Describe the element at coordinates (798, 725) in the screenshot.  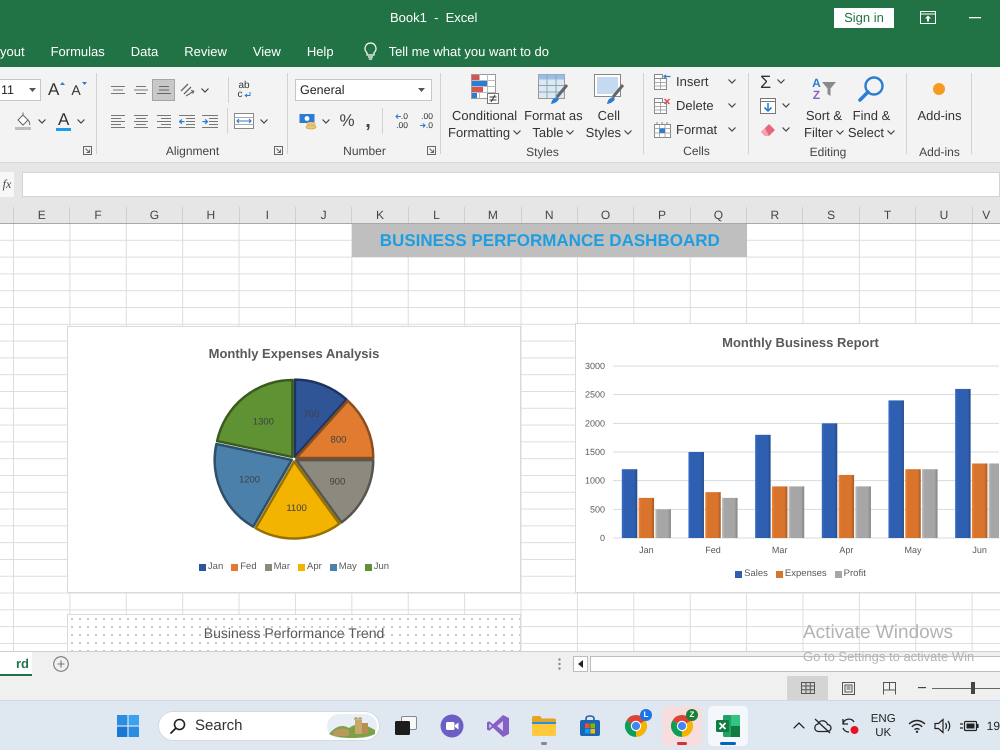
I see `chevron-up-icon` at that location.